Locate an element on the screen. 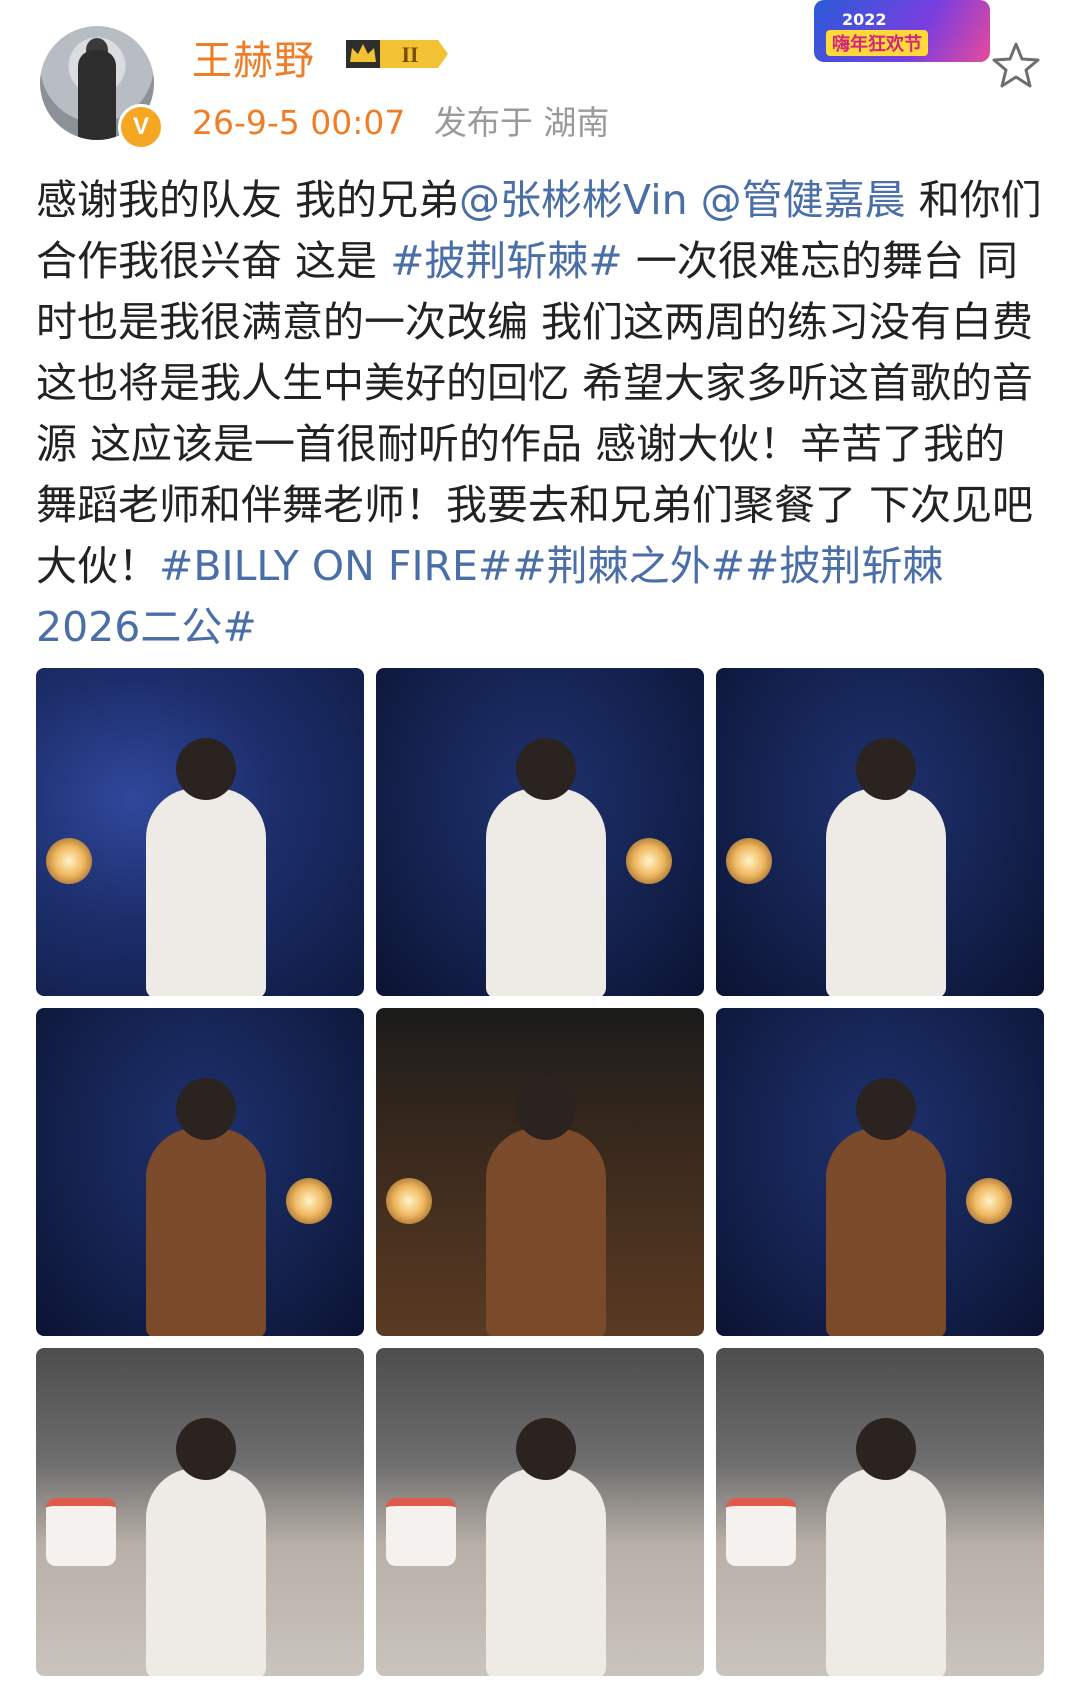 The width and height of the screenshot is (1080, 1696). verified-badge-icon: V is located at coordinates (141, 127).